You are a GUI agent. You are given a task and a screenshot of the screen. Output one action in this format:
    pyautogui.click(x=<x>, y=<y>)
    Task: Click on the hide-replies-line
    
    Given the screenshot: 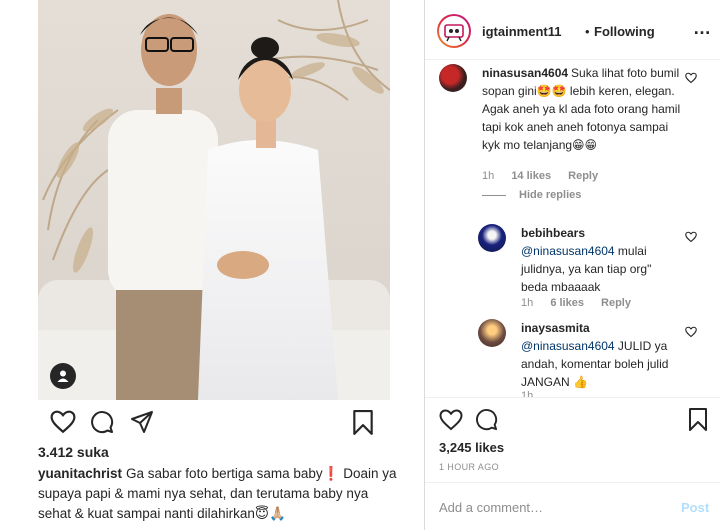 What is the action you would take?
    pyautogui.click(x=494, y=195)
    